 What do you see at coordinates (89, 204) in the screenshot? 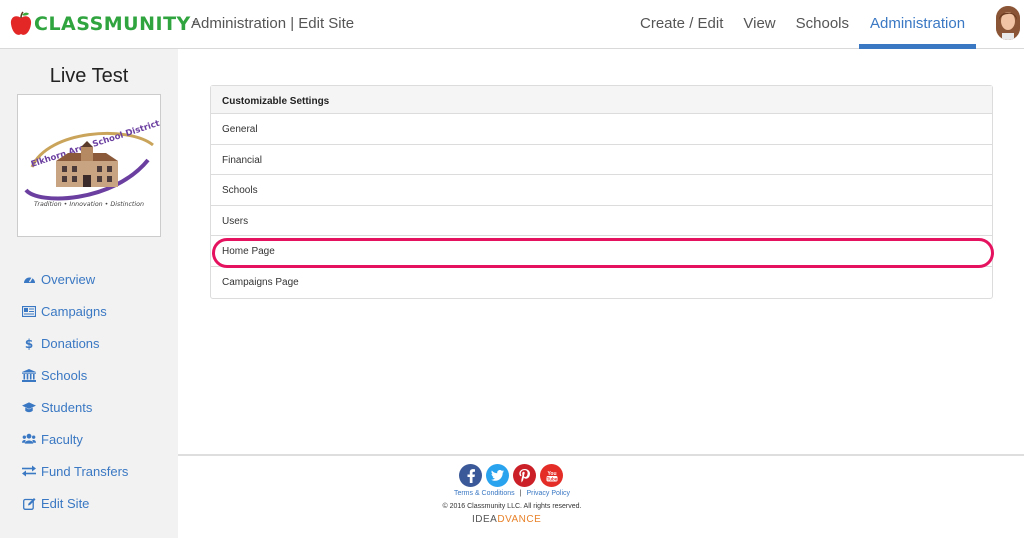
I see `logo-tagline: Tradition • Innovation • Distinction` at bounding box center [89, 204].